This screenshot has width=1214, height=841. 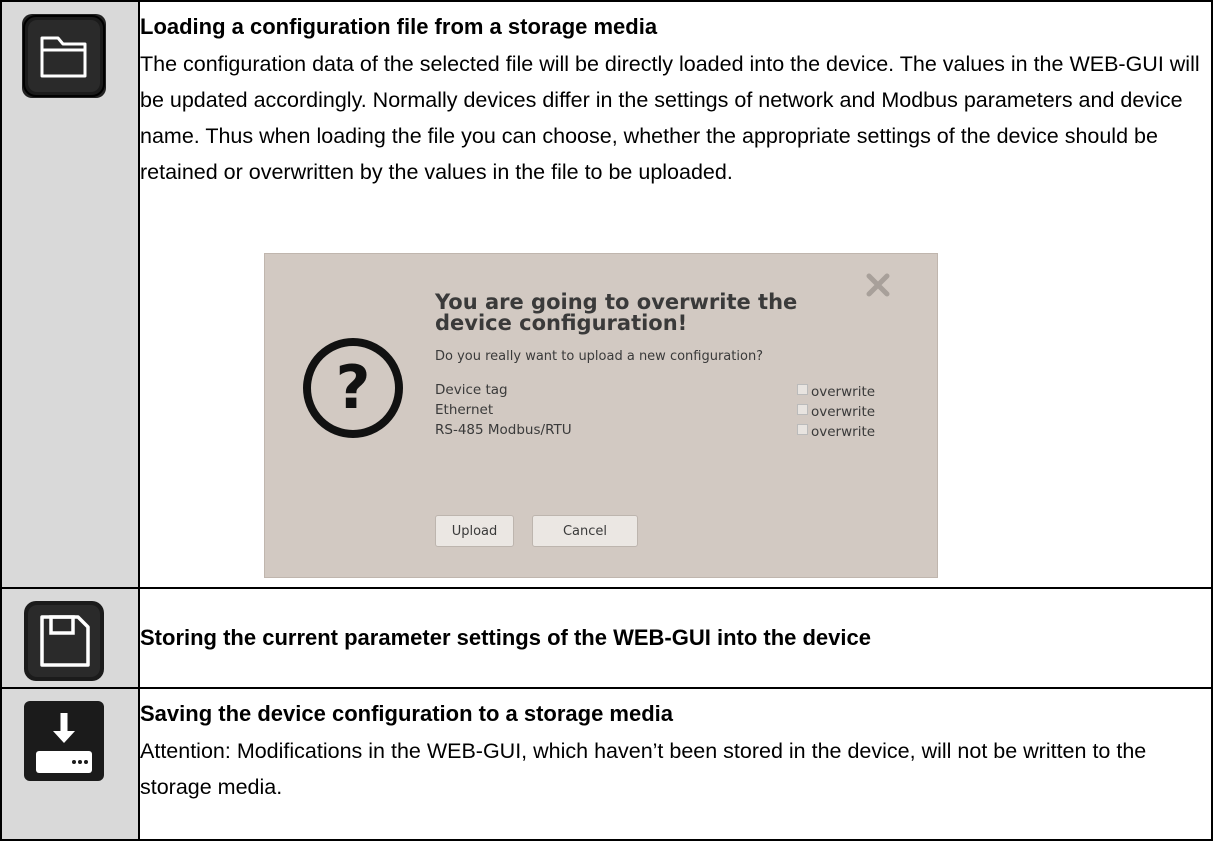 What do you see at coordinates (464, 410) in the screenshot?
I see `option-label: Ethernet` at bounding box center [464, 410].